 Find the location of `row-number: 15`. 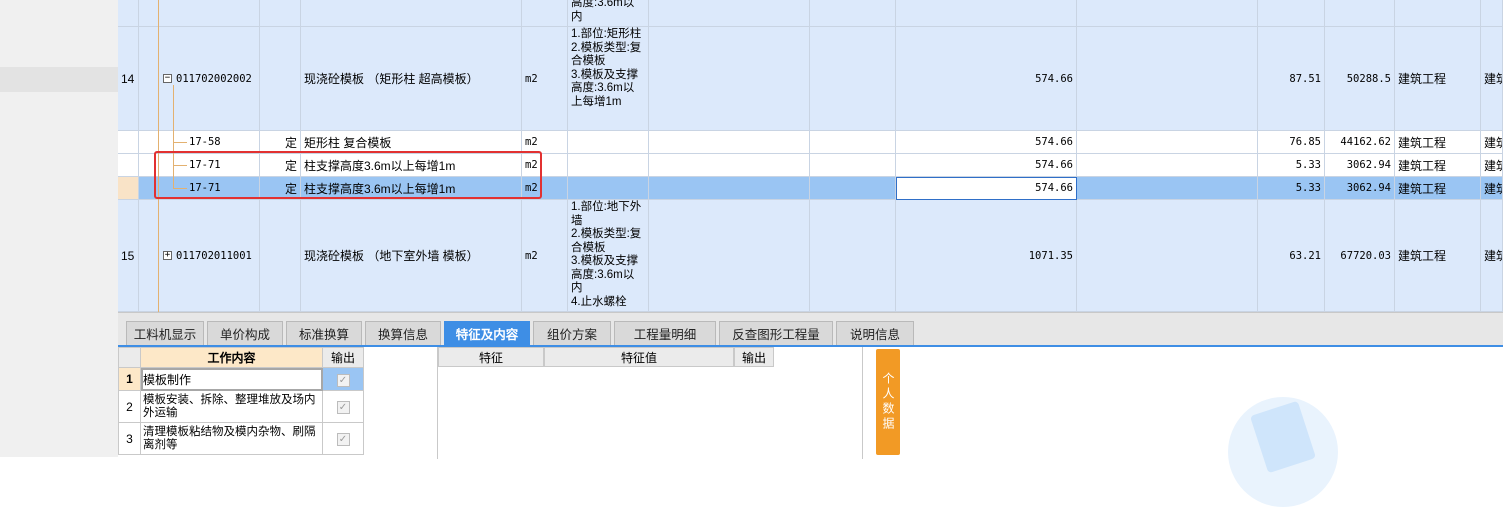

row-number: 15 is located at coordinates (128, 256).